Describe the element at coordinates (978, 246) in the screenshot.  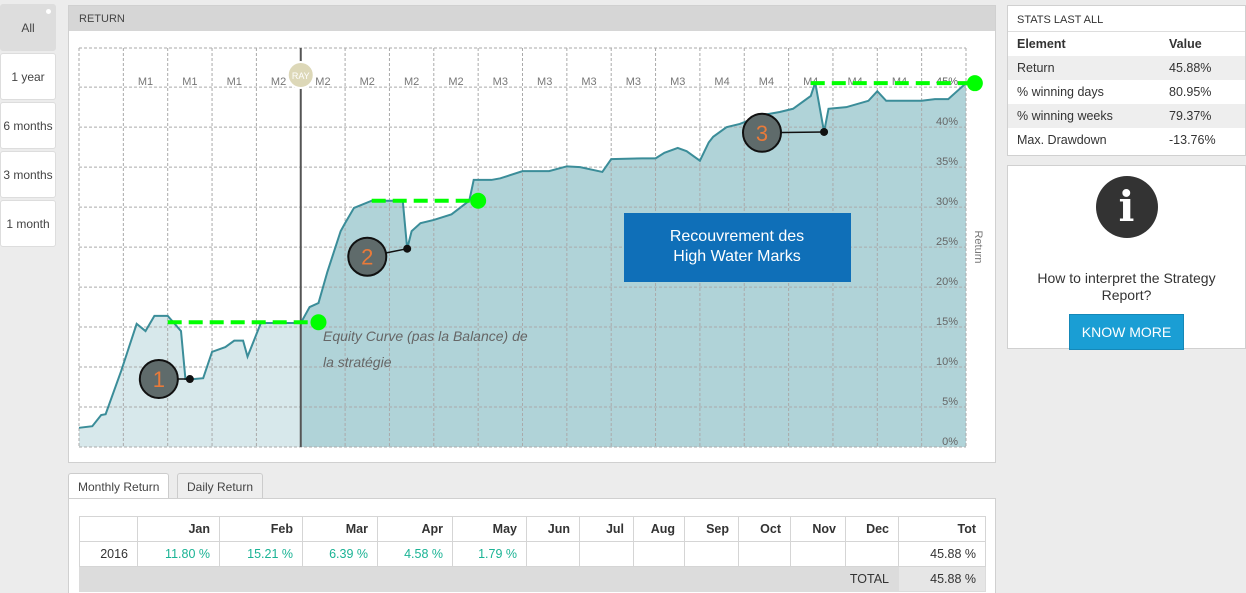
I see `y-axis-label: Return` at that location.